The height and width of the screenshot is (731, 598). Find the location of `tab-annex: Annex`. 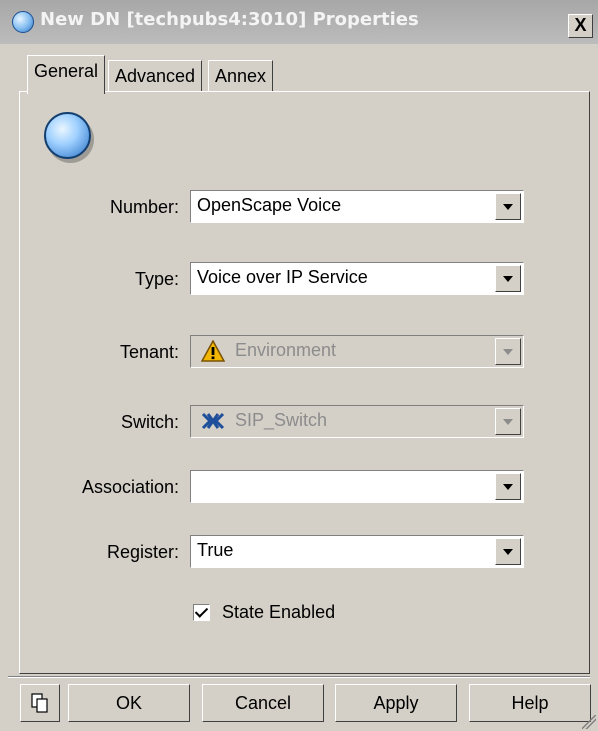

tab-annex: Annex is located at coordinates (241, 76).